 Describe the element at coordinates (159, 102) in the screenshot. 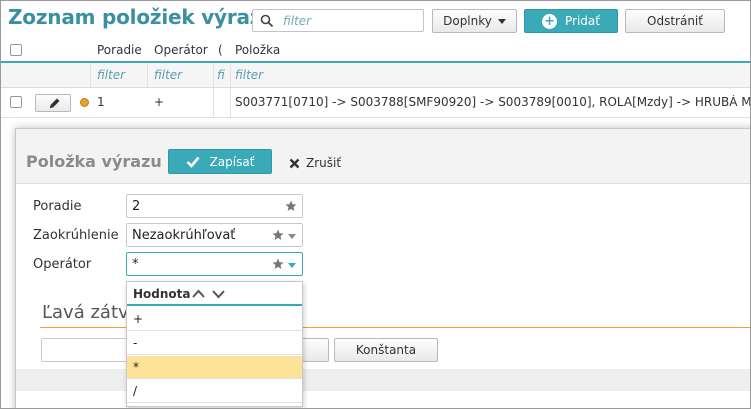

I see `cell-operator: +` at that location.